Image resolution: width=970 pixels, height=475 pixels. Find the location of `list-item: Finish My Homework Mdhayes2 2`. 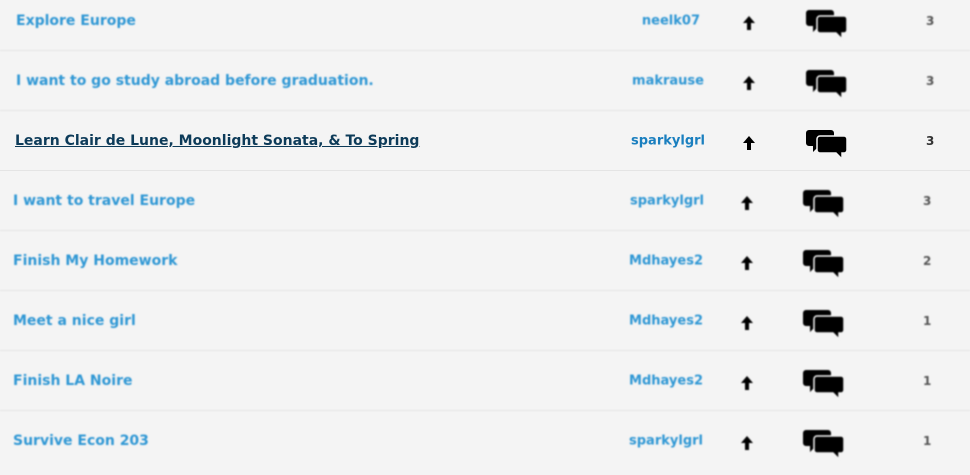

list-item: Finish My Homework Mdhayes2 2 is located at coordinates (485, 261).